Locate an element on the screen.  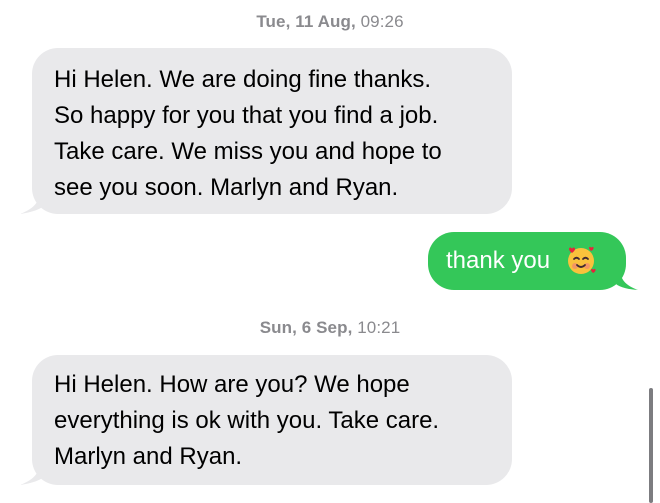
message-line: So happy for you that you find a job. is located at coordinates (246, 115).